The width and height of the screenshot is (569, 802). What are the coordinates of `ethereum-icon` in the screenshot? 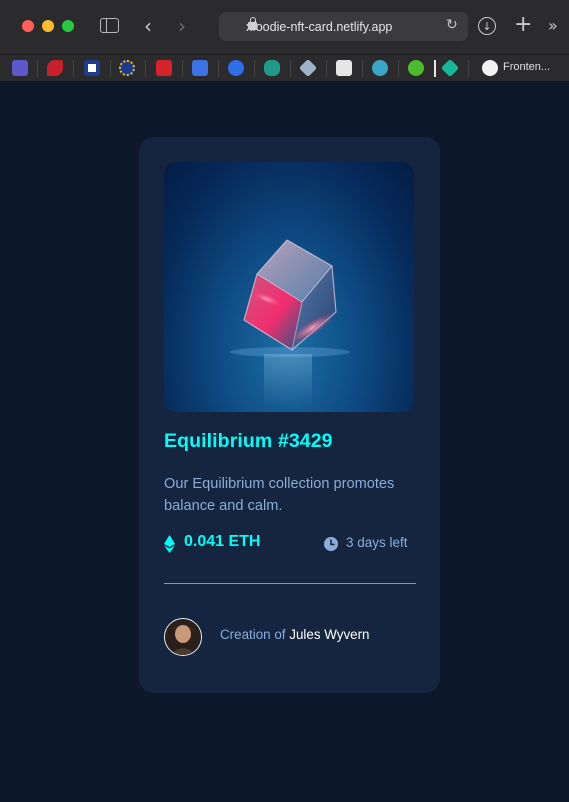 It's located at (169, 544).